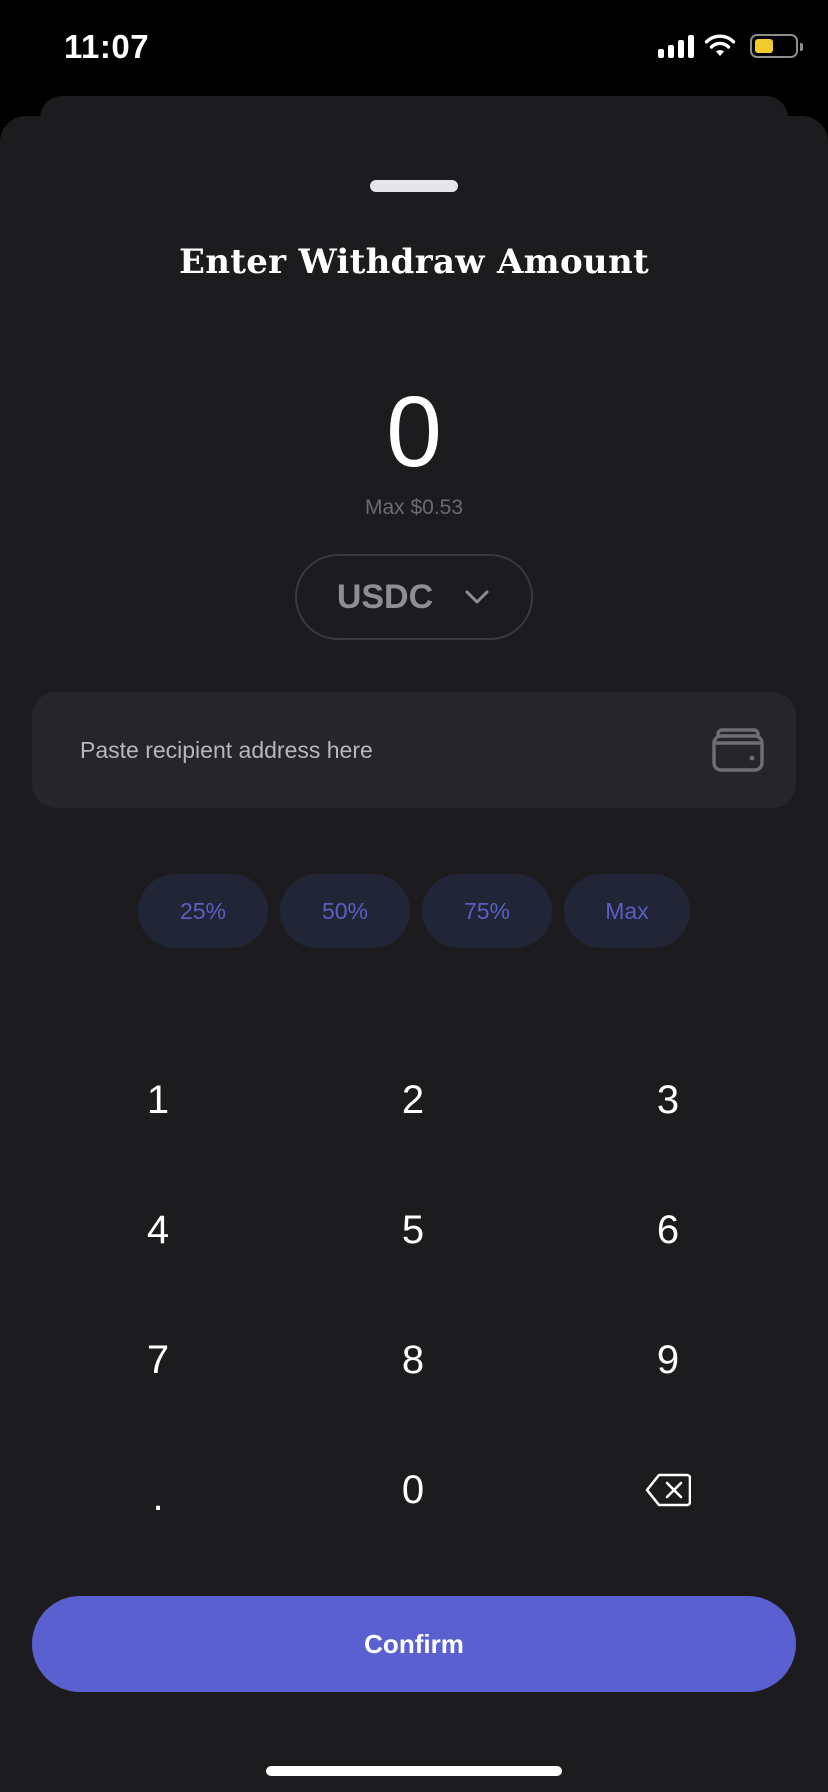  I want to click on backspace-icon, so click(668, 1490).